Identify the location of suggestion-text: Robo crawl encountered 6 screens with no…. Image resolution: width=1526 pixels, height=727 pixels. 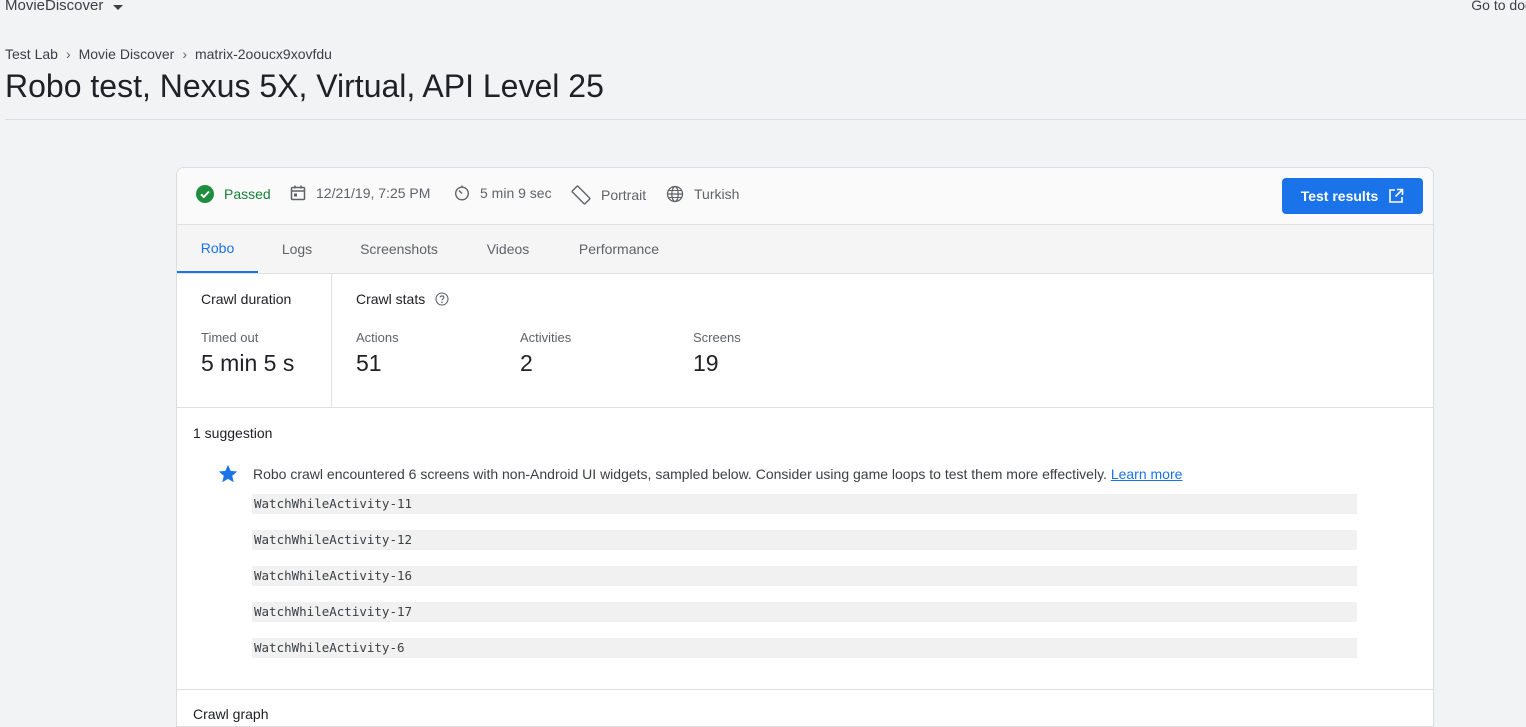
(717, 474).